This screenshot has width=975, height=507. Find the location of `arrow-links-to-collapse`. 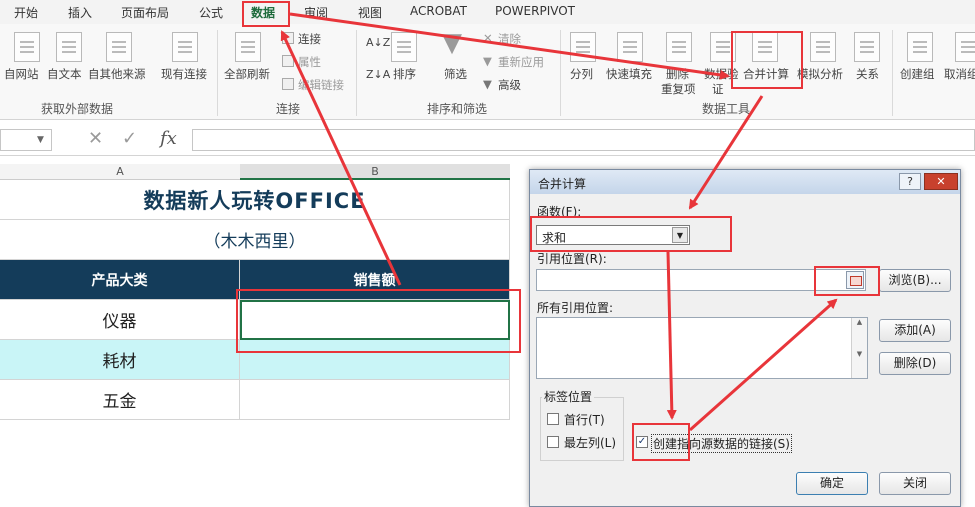

arrow-links-to-collapse is located at coordinates (763, 365).